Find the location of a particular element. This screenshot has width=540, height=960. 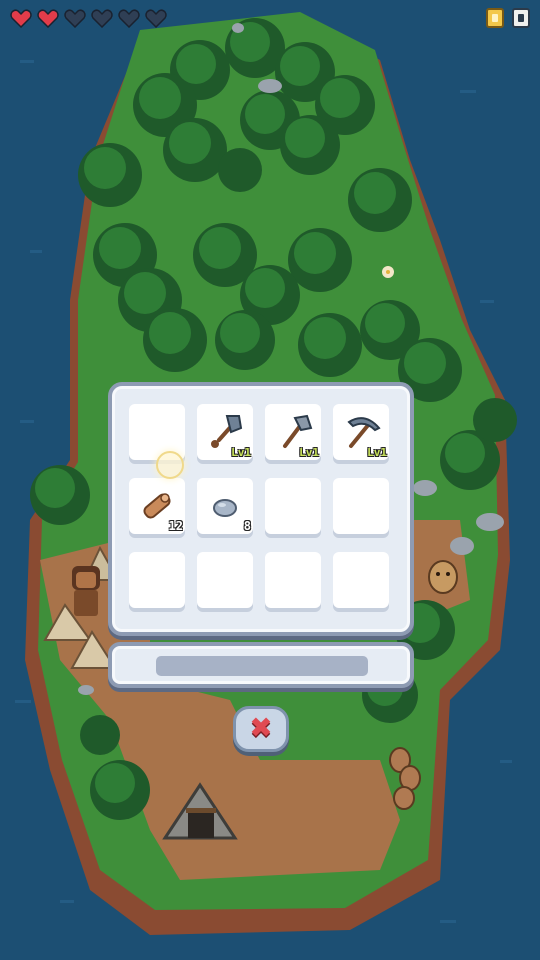

inventory-panel: Lv1 Lv1 Lv1 12 8 is located at coordinates (261, 509).